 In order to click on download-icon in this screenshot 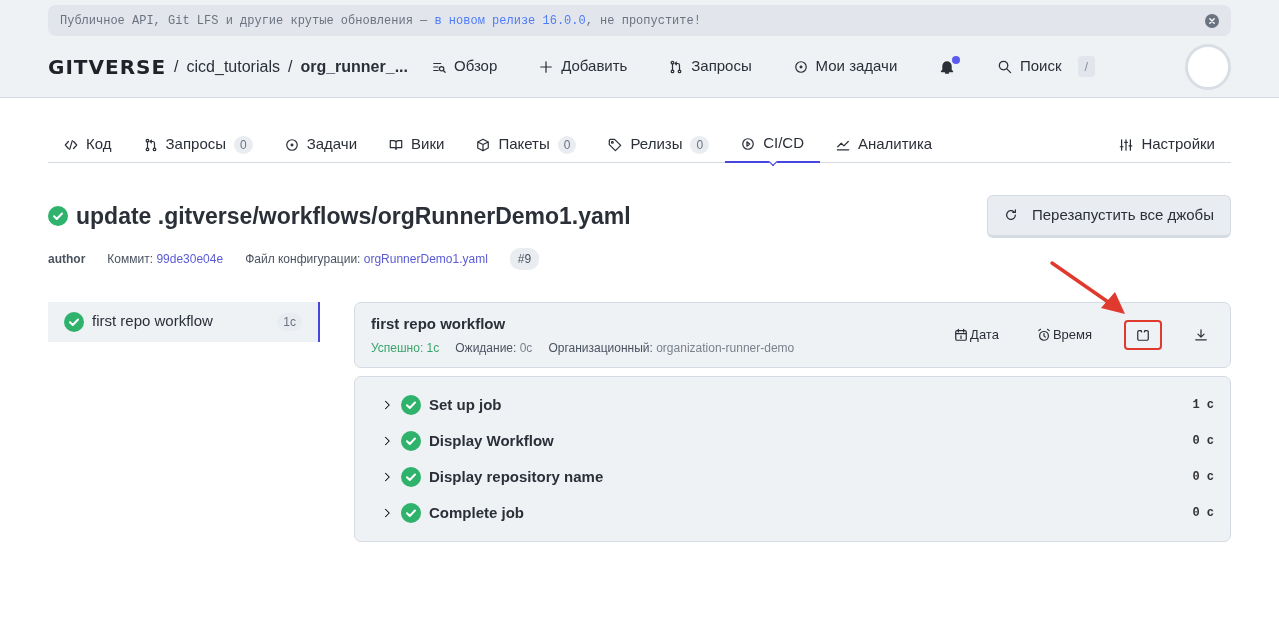, I will do `click(1201, 334)`.